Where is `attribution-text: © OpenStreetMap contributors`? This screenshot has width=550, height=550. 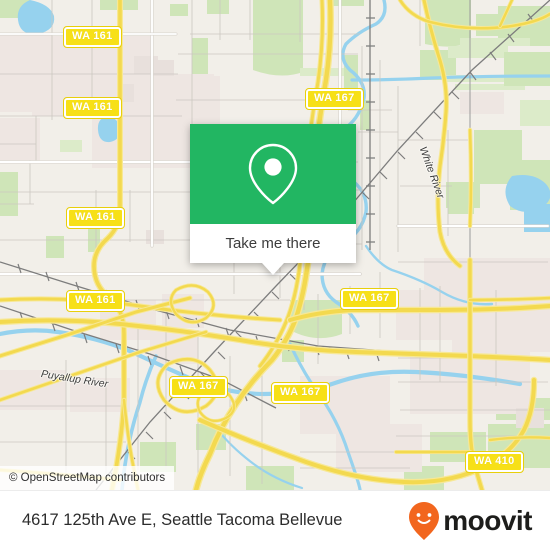 attribution-text: © OpenStreetMap contributors is located at coordinates (87, 478).